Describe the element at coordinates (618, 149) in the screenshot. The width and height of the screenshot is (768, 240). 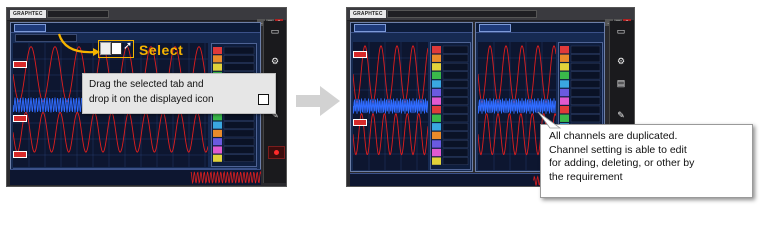
I see `note-line-2: Channel setting is able to edit` at that location.